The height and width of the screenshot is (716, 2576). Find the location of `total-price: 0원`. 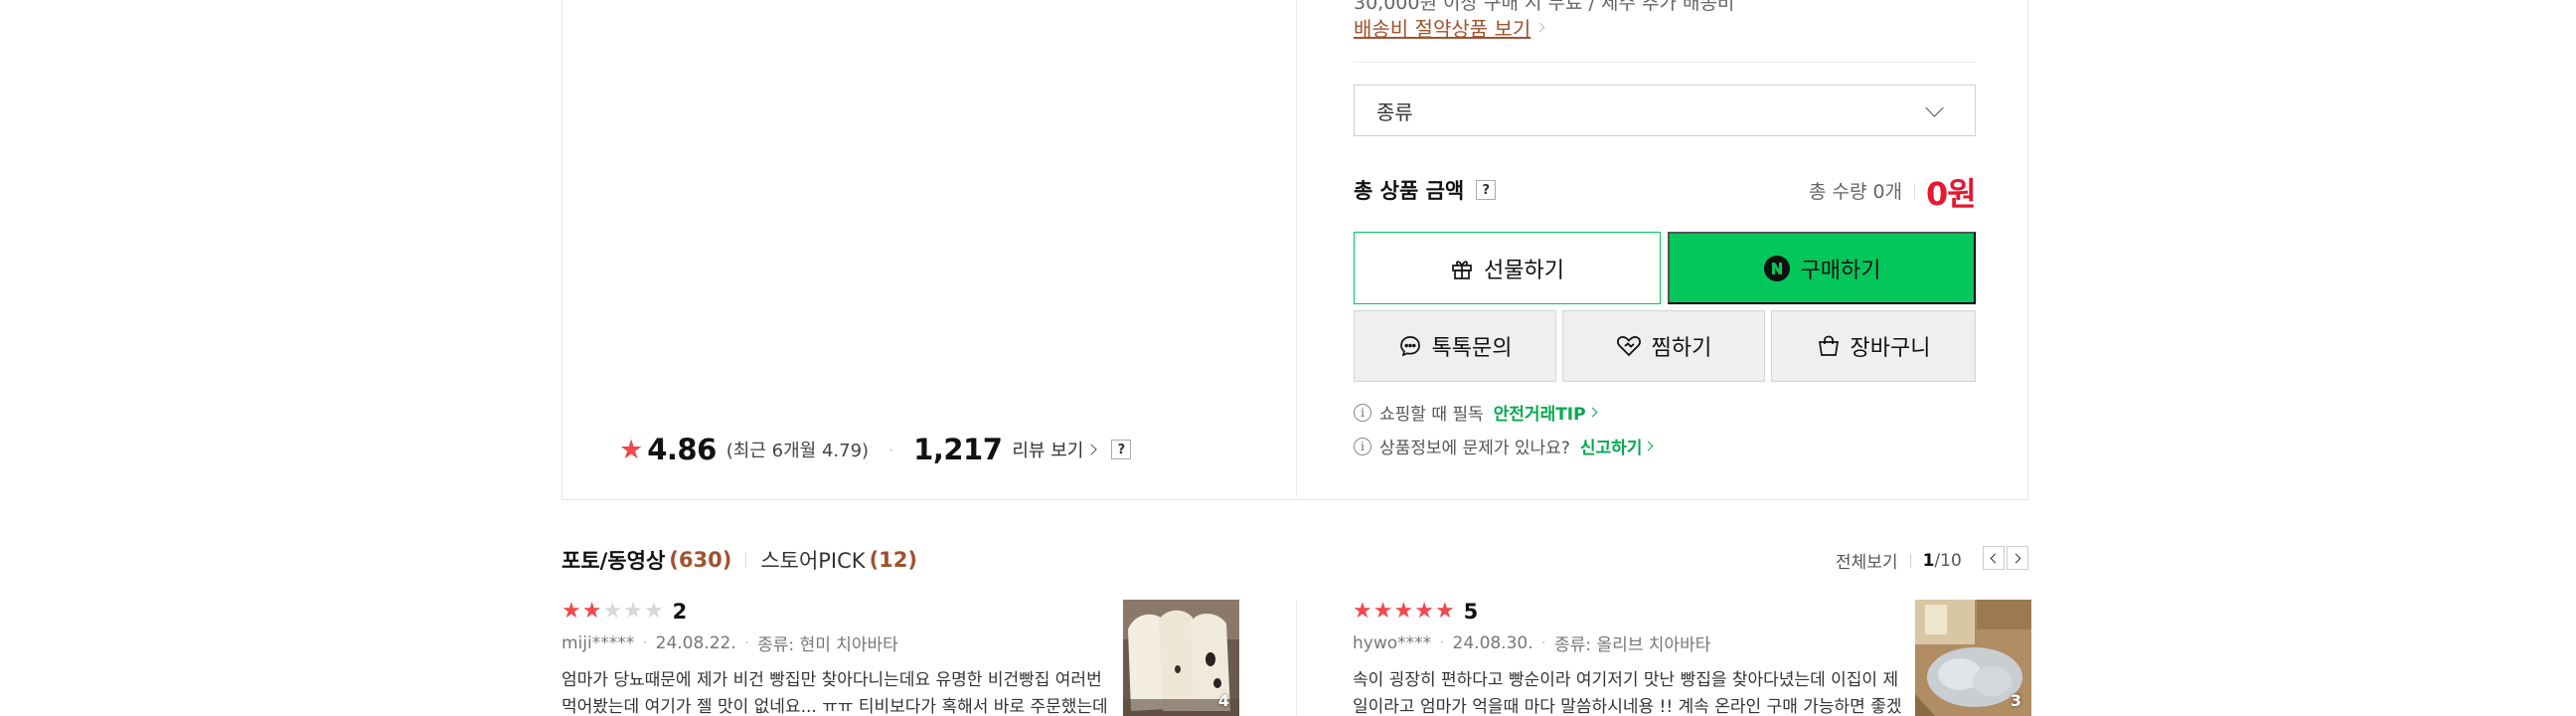

total-price: 0원 is located at coordinates (1951, 194).